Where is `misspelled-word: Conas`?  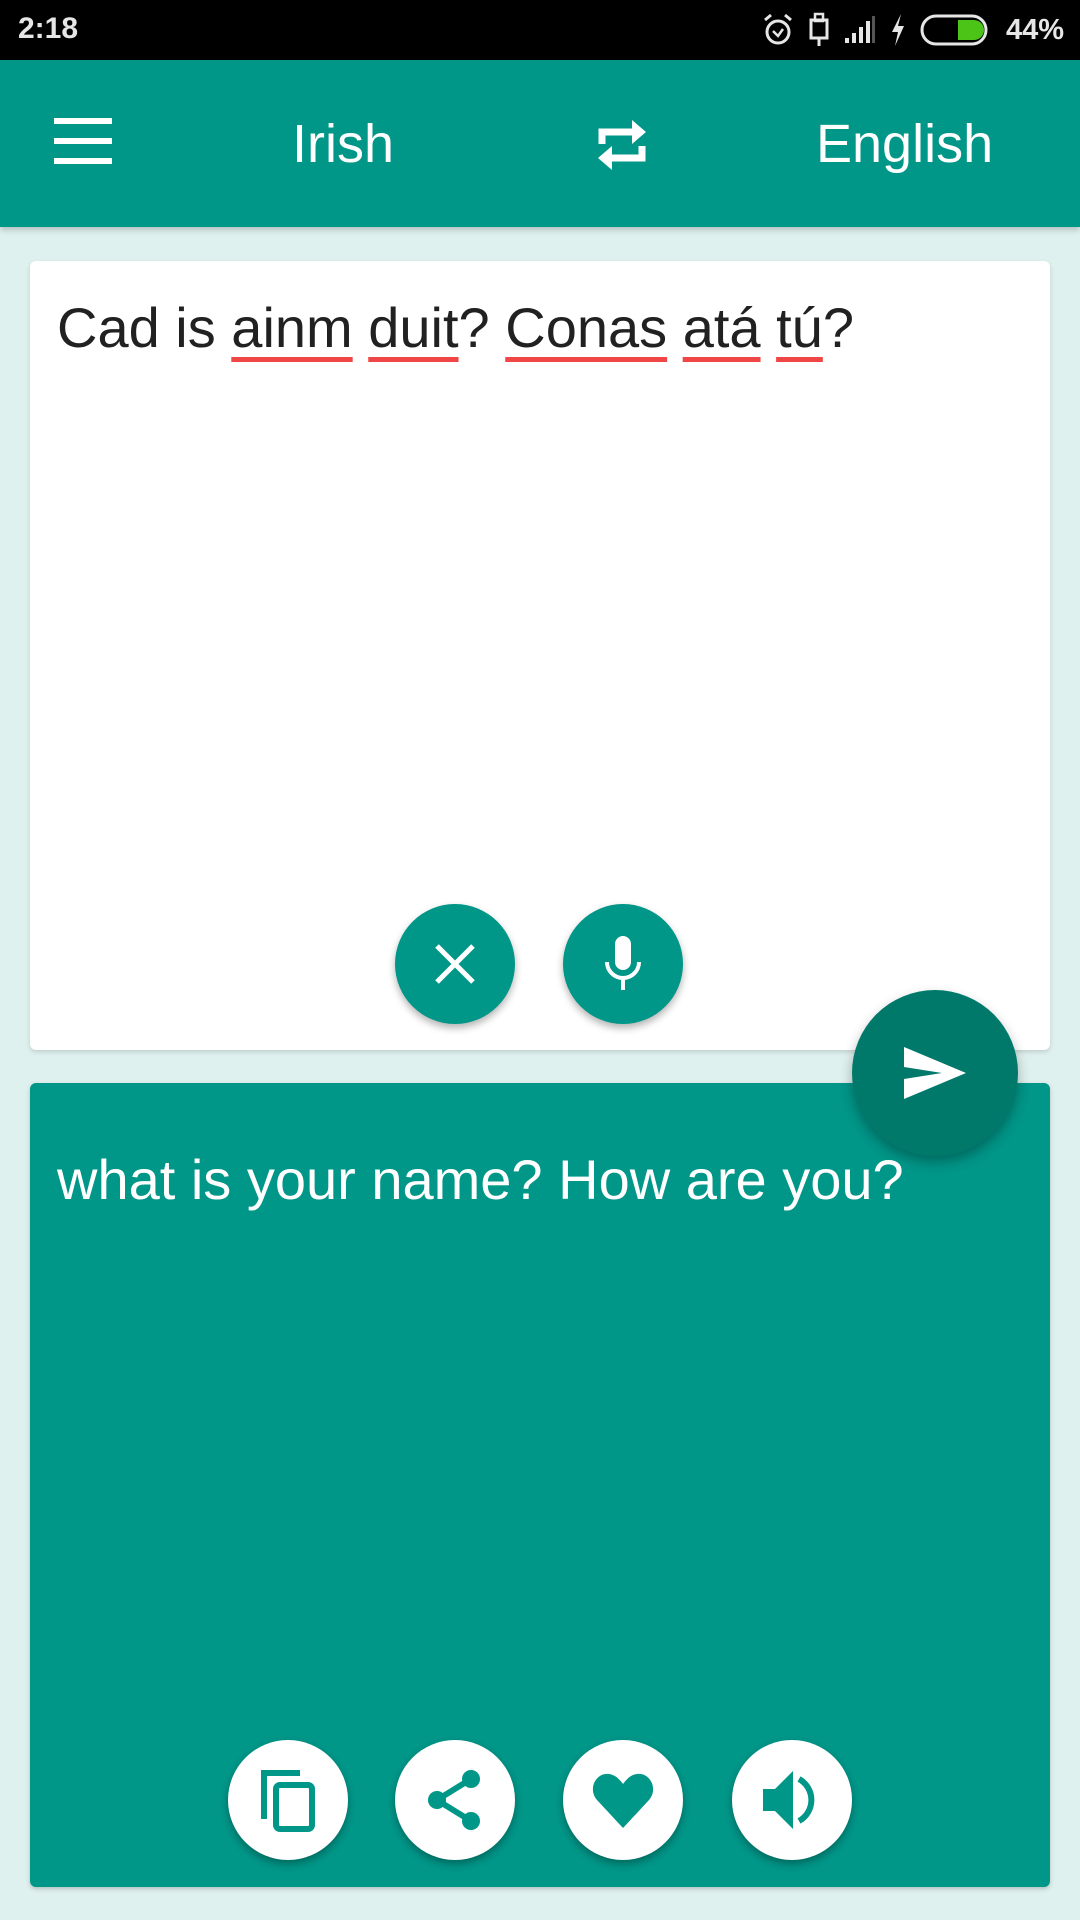
misspelled-word: Conas is located at coordinates (586, 327).